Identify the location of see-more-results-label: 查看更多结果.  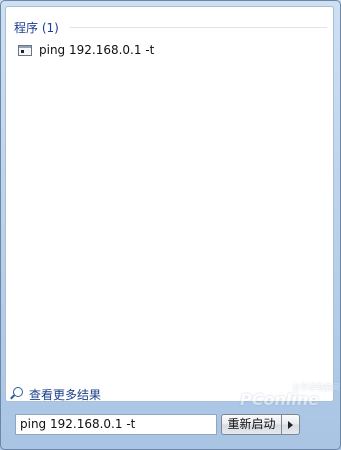
(65, 395).